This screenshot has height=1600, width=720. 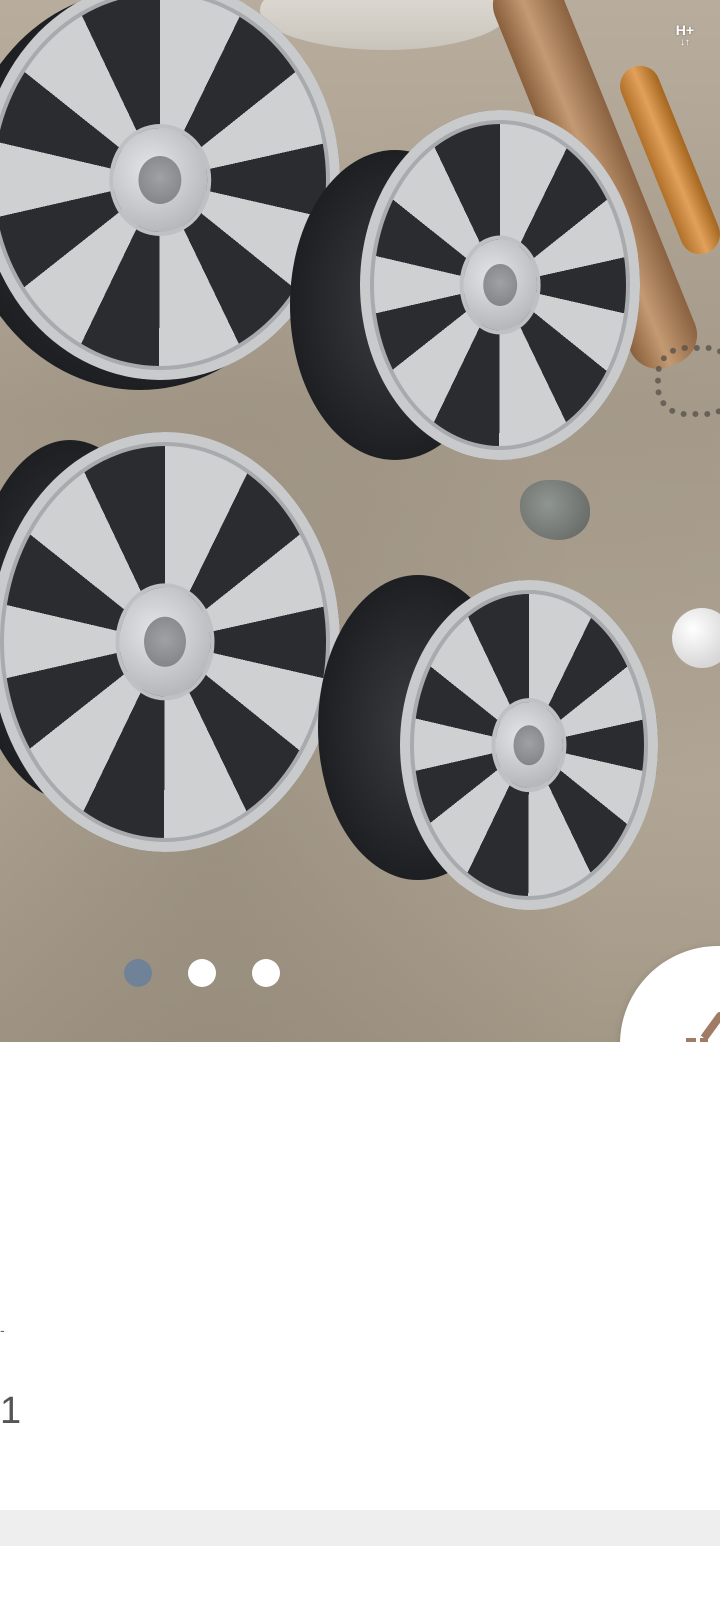 What do you see at coordinates (696, 638) in the screenshot?
I see `white-object` at bounding box center [696, 638].